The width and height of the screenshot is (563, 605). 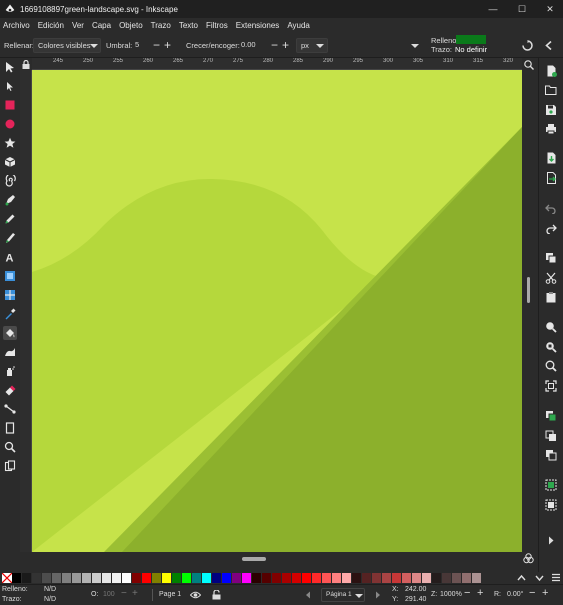 I want to click on palette-scroll-down-icon, so click(x=539, y=578).